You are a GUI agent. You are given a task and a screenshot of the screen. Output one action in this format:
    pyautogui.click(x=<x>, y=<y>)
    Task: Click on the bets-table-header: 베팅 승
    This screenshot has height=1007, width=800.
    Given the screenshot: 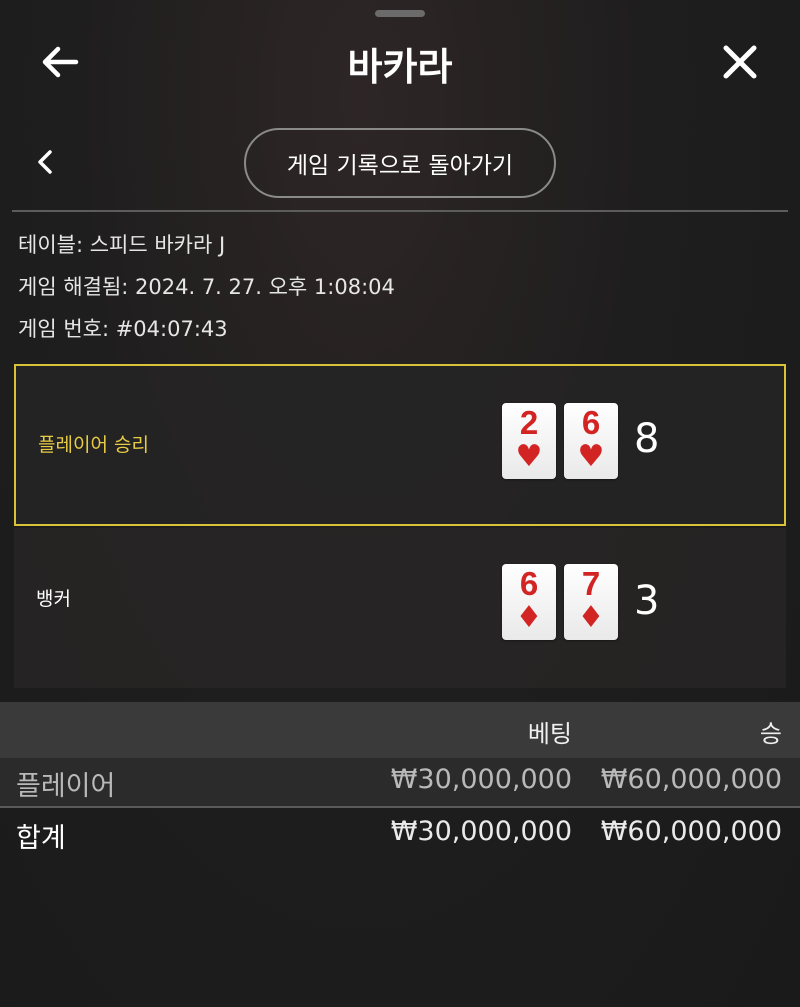 What is the action you would take?
    pyautogui.click(x=400, y=730)
    